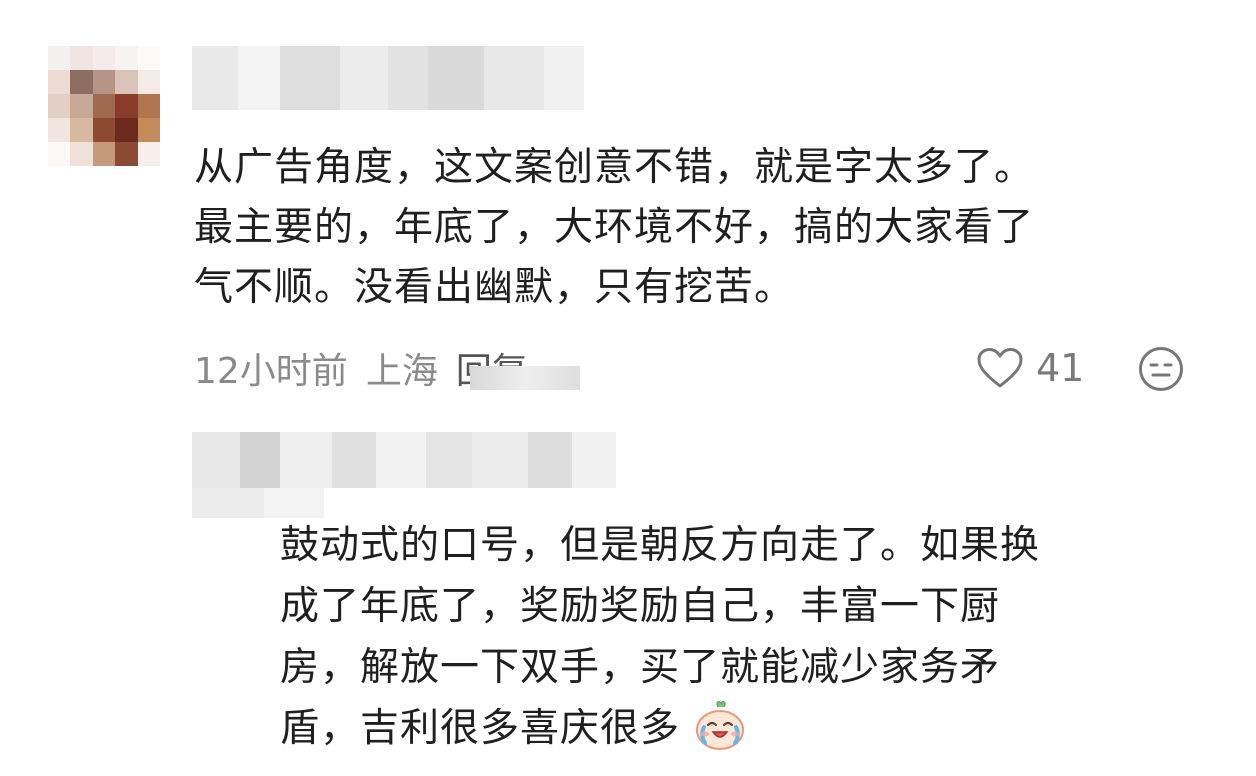 This screenshot has height=776, width=1256. What do you see at coordinates (494, 287) in the screenshot?
I see `comment-line: 气不顺。没看出幽默，只有挖苦。` at bounding box center [494, 287].